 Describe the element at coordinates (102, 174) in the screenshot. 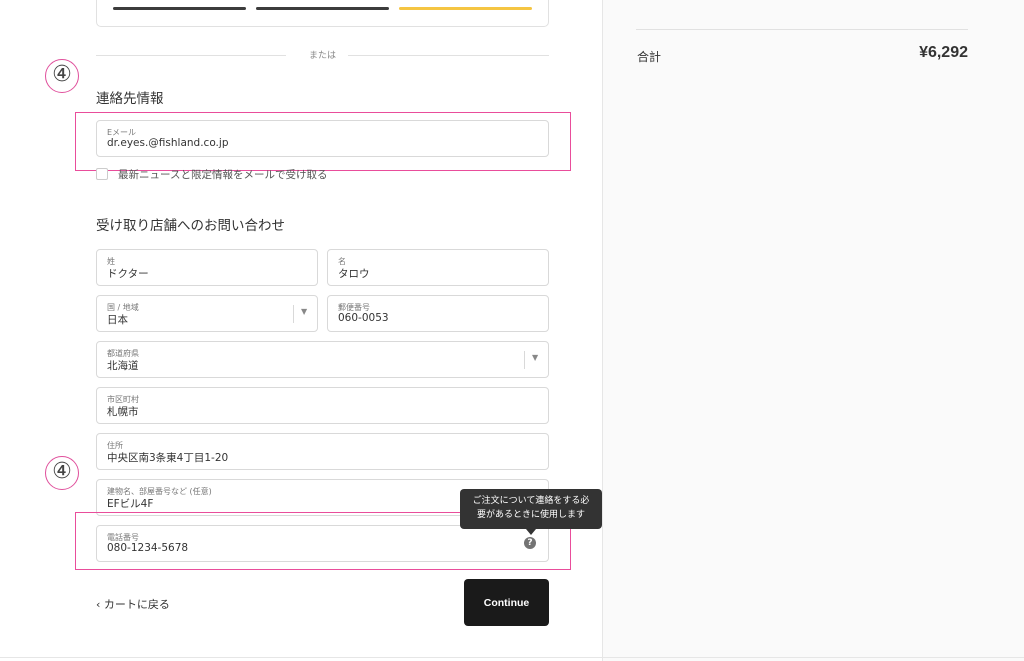

I see `newsletter-checkbox` at that location.